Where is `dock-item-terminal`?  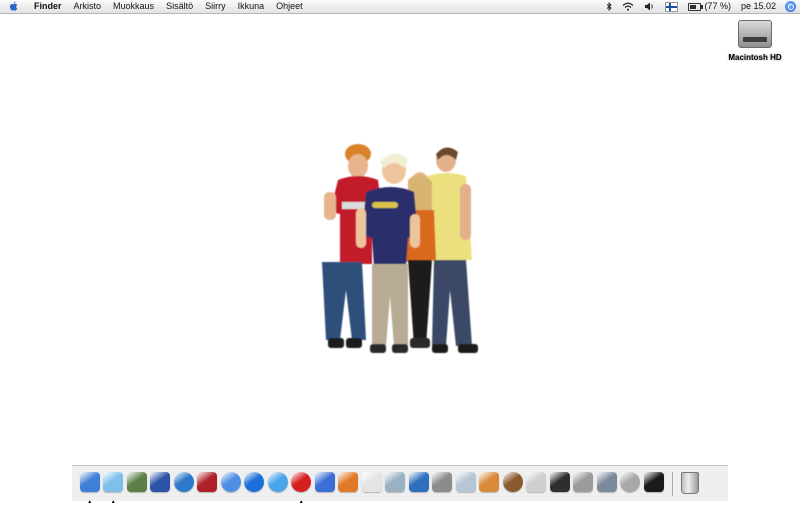 dock-item-terminal is located at coordinates (654, 484).